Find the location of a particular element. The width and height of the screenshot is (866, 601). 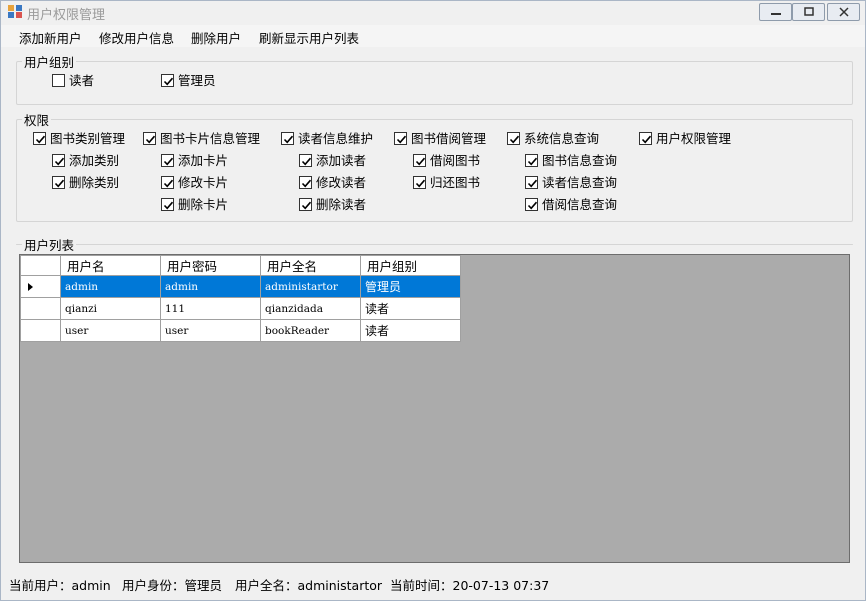

close-button is located at coordinates (843, 12).